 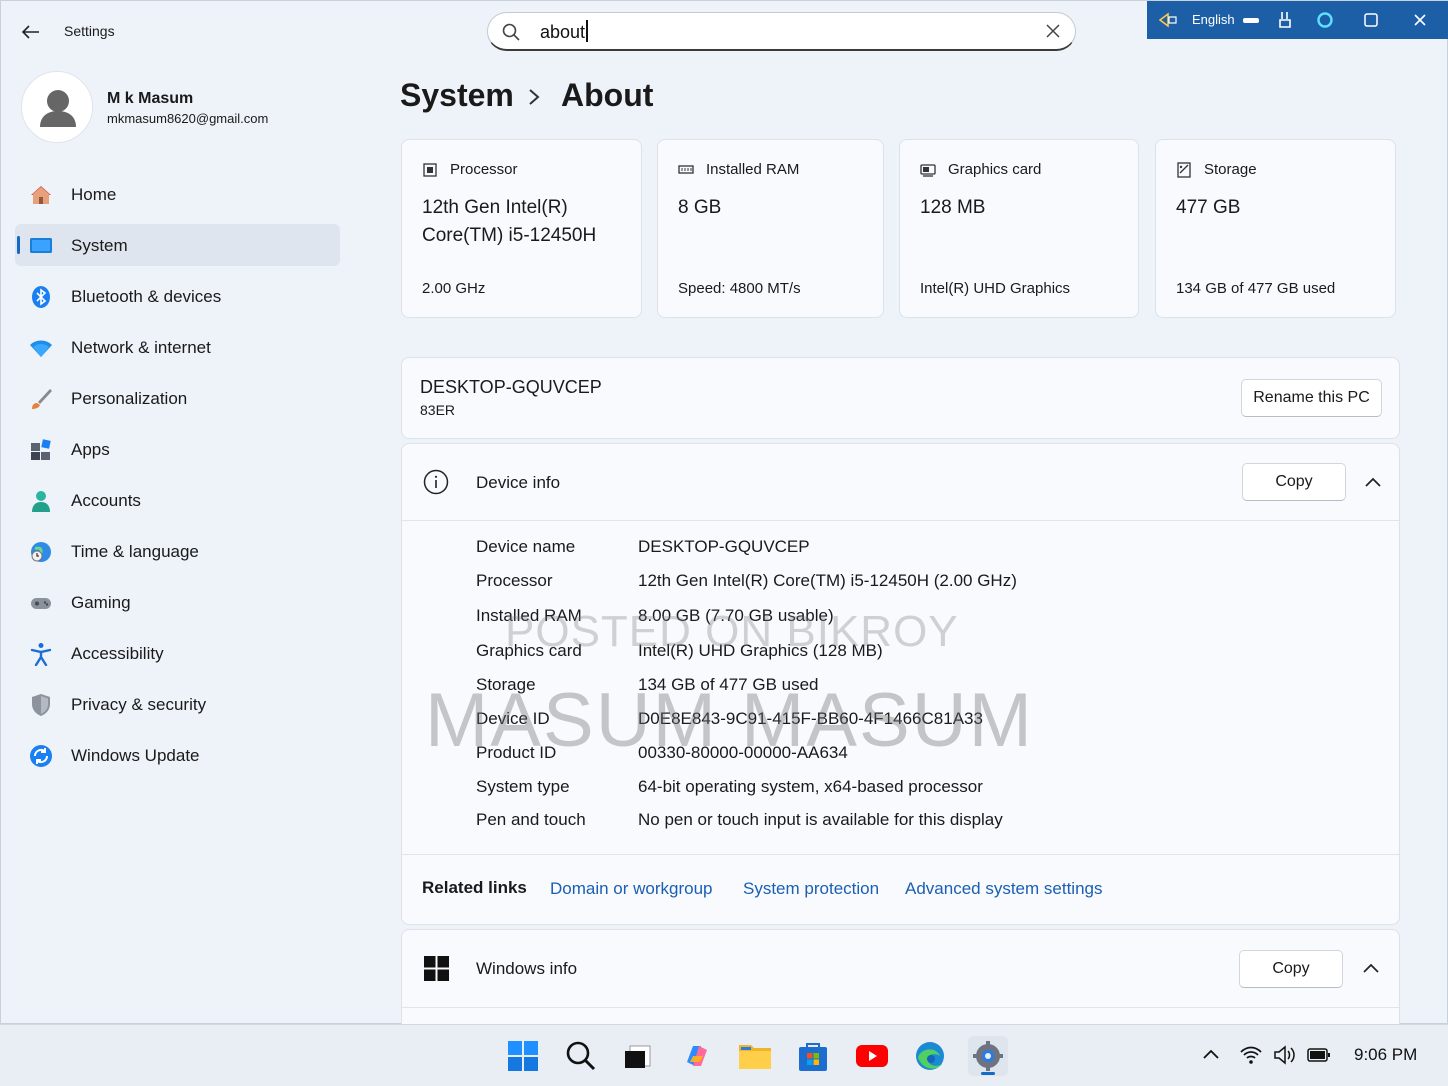 I want to click on info-row-storage: Storage 134 GB of 477 GB used, so click(x=647, y=684).